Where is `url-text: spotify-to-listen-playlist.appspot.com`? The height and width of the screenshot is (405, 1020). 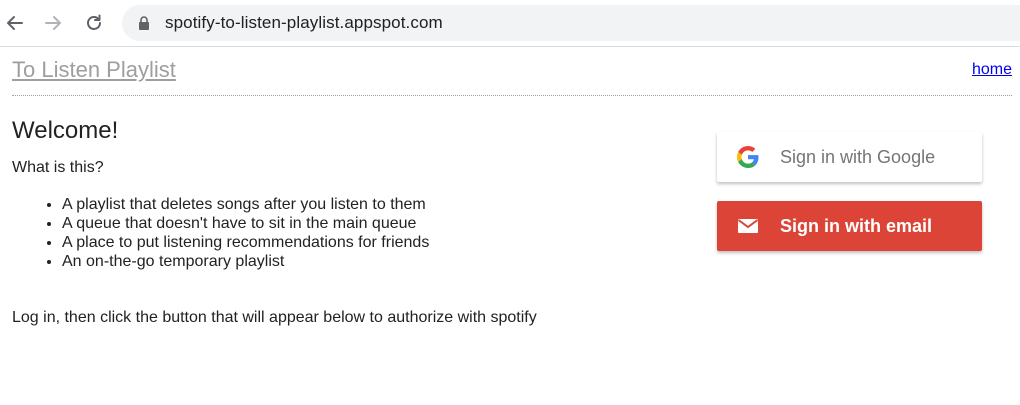
url-text: spotify-to-listen-playlist.appspot.com is located at coordinates (304, 22).